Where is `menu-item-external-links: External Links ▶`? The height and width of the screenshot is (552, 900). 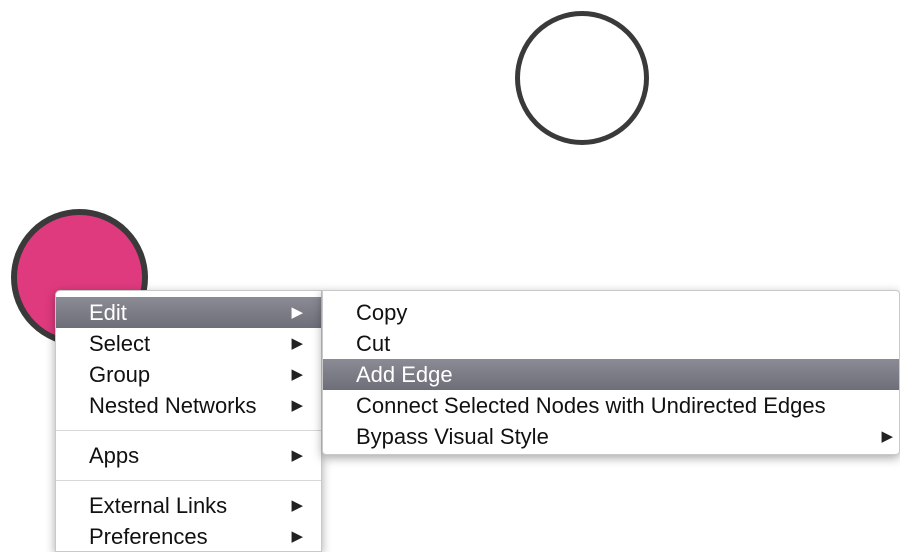 menu-item-external-links: External Links ▶ is located at coordinates (188, 505).